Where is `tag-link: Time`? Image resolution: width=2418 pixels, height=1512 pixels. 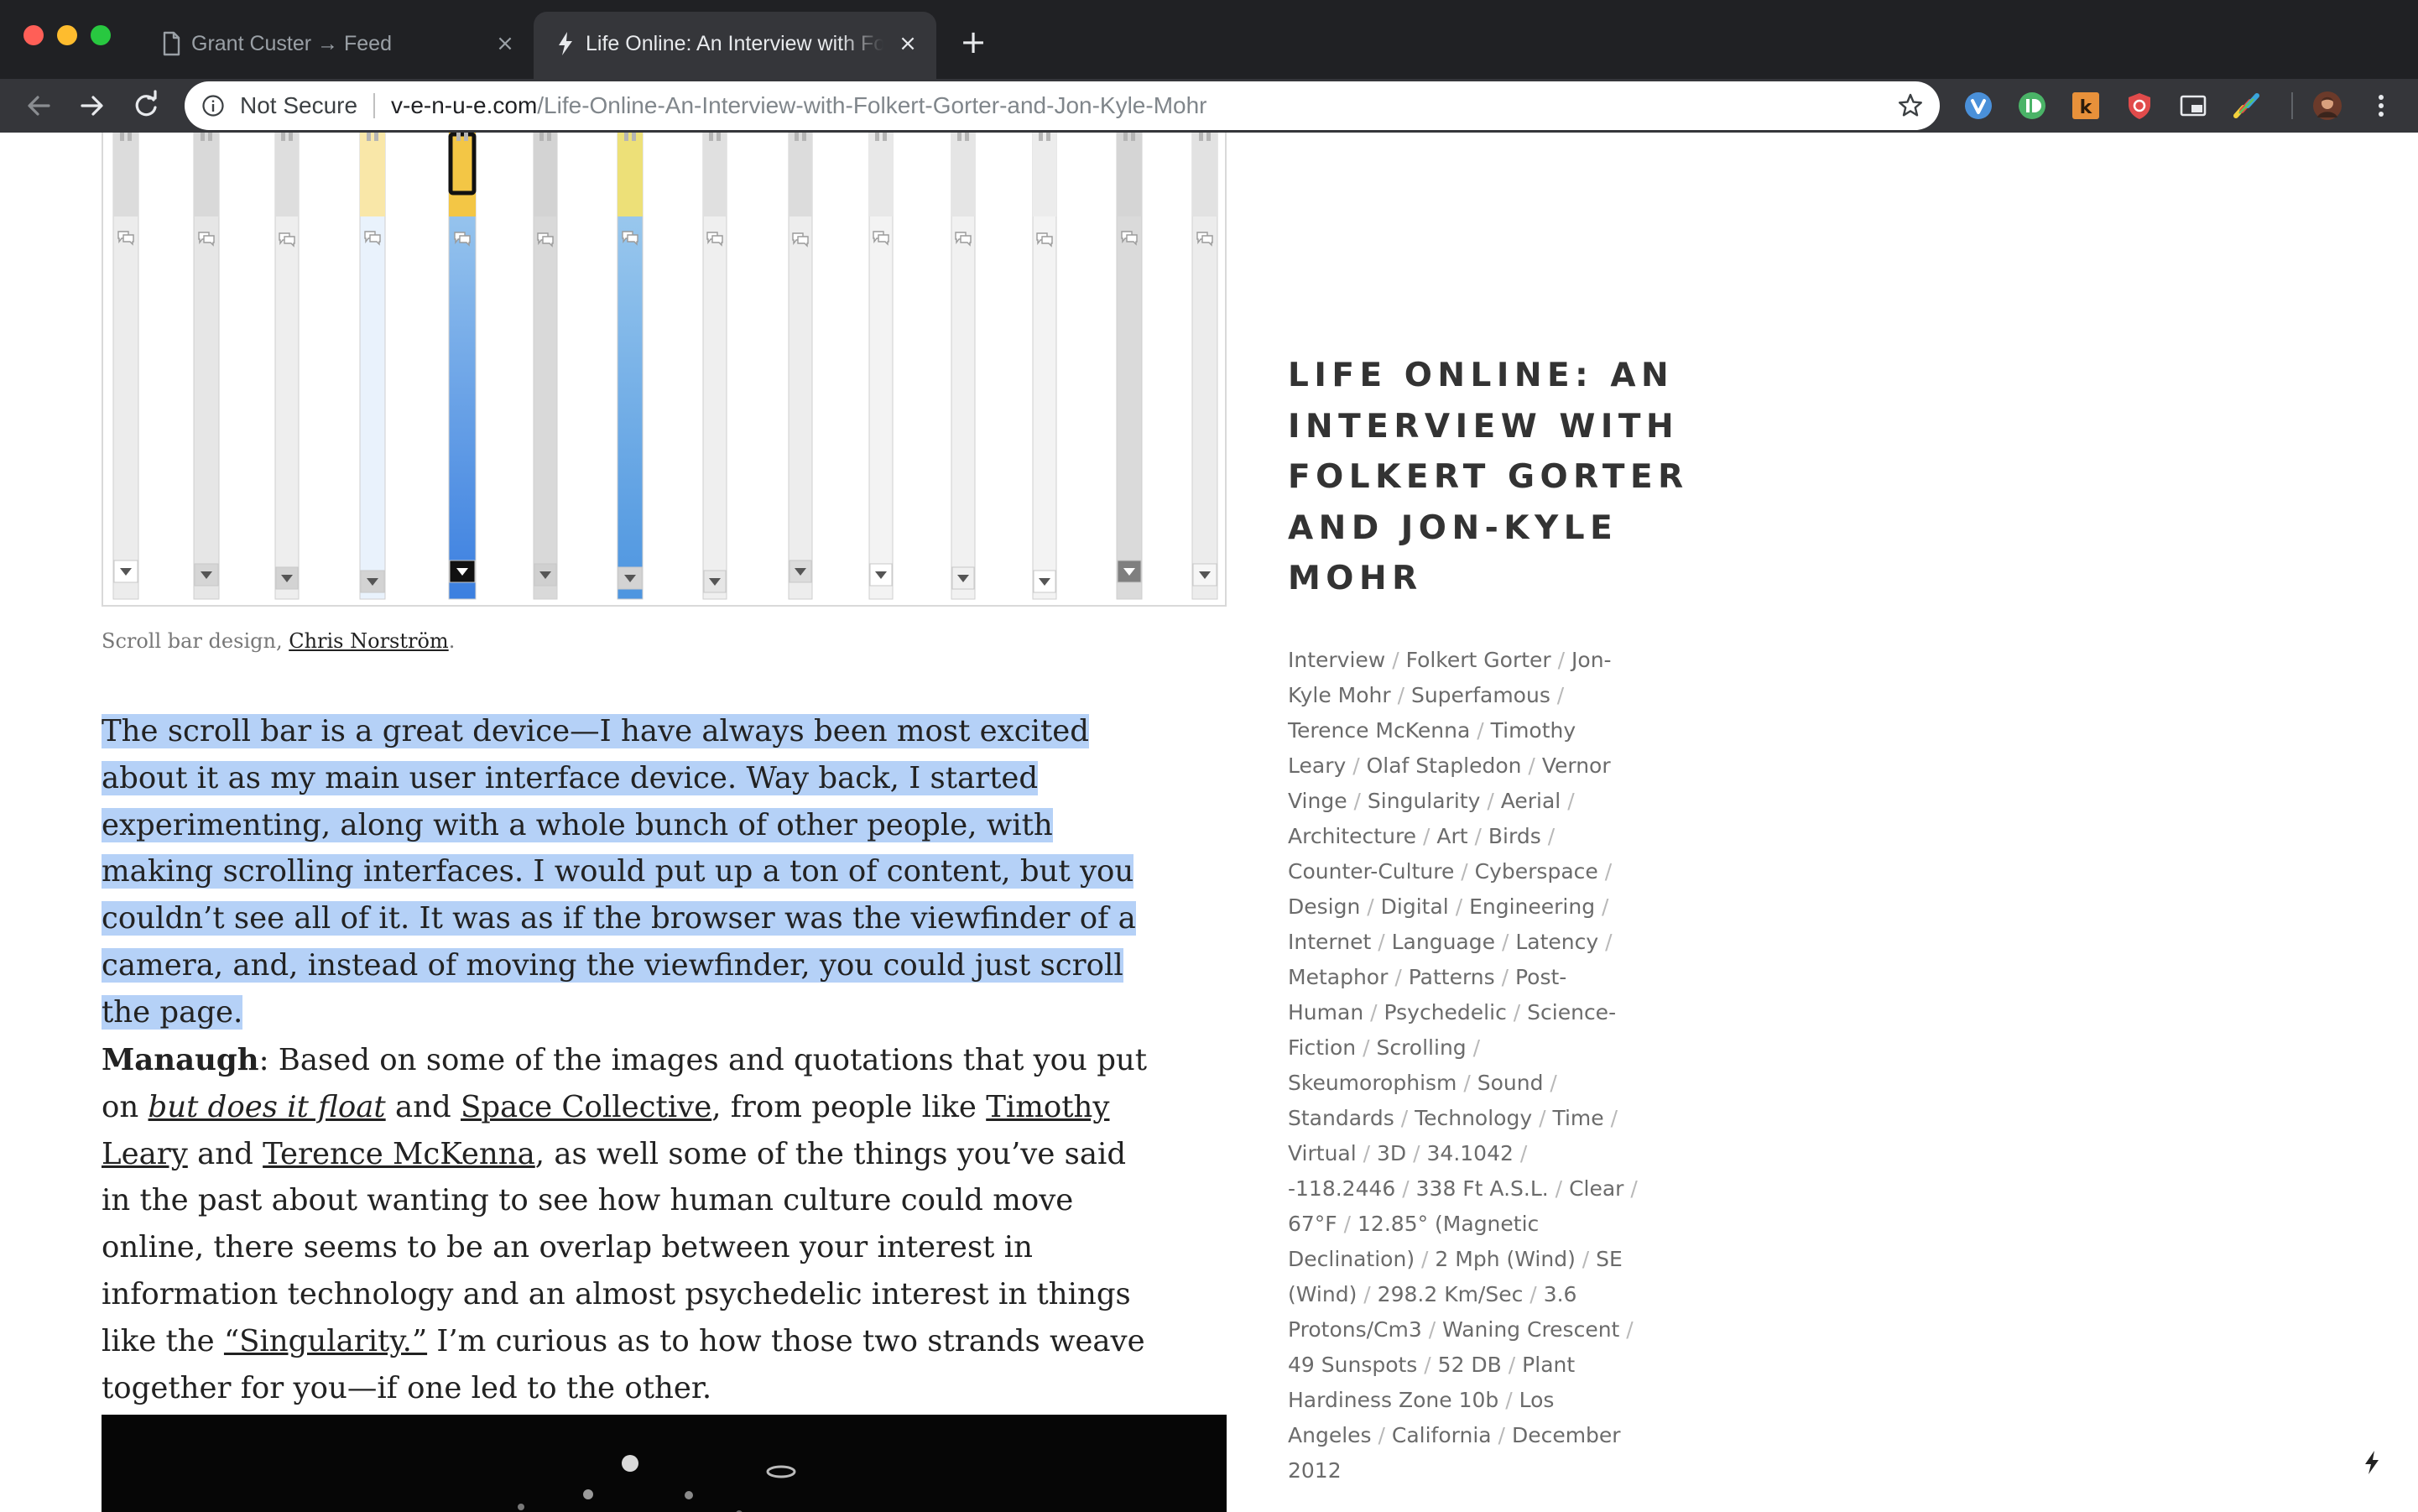 tag-link: Time is located at coordinates (1577, 1118).